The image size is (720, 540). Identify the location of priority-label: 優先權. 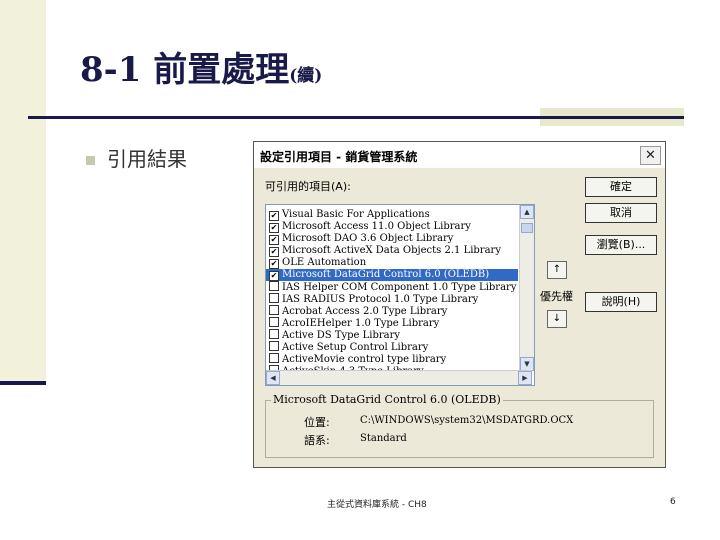
(556, 296).